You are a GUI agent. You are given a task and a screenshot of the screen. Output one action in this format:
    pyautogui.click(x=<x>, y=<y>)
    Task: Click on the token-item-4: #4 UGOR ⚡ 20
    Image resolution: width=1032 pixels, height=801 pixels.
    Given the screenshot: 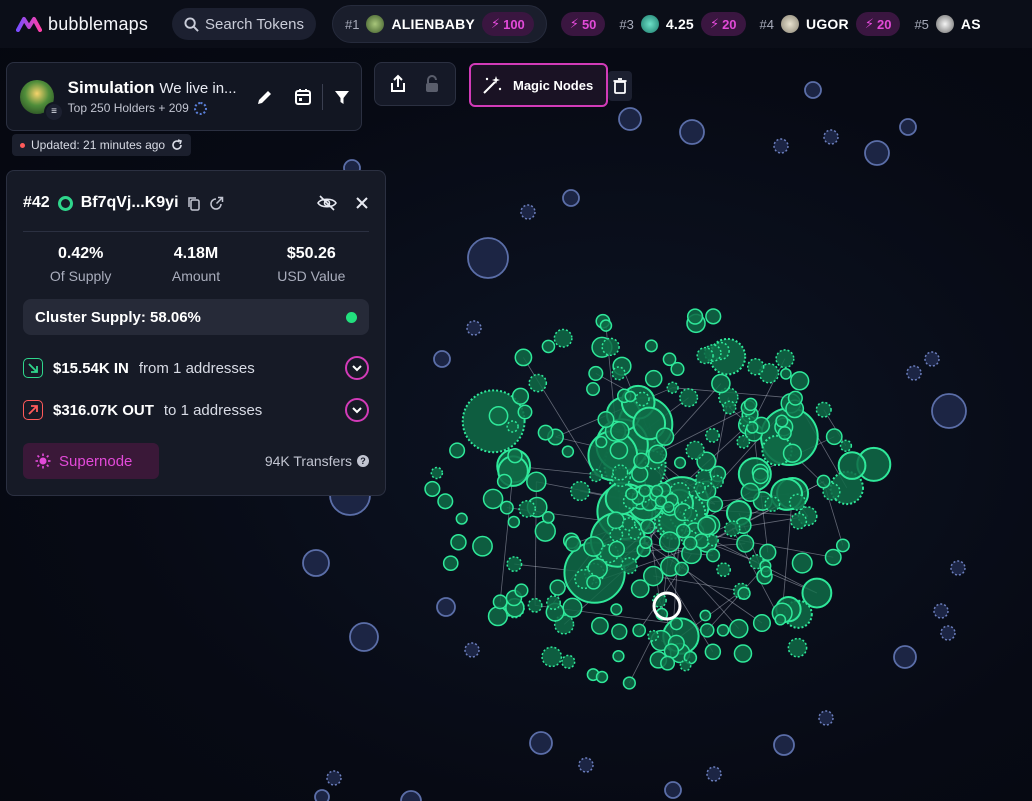 What is the action you would take?
    pyautogui.click(x=830, y=24)
    